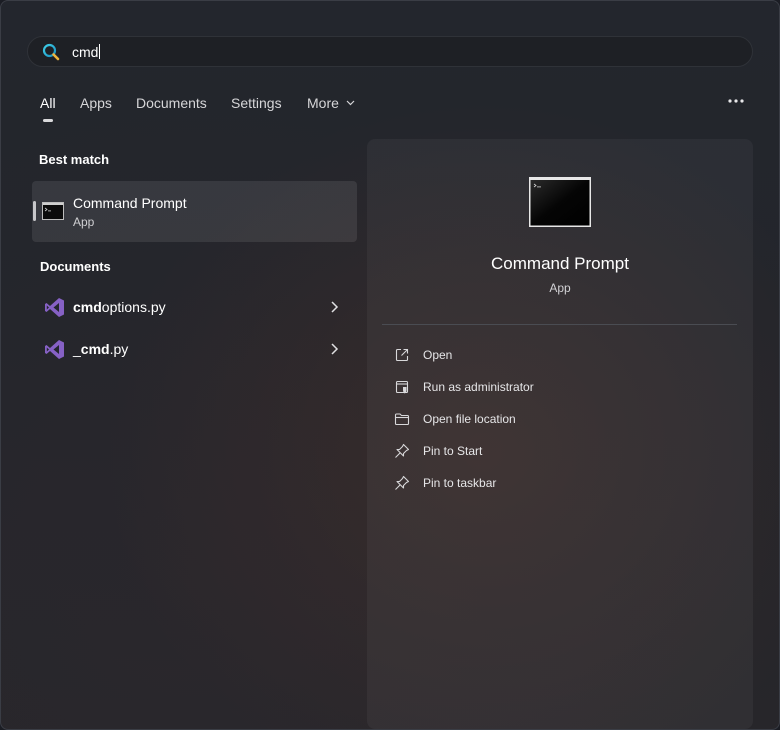  Describe the element at coordinates (96, 103) in the screenshot. I see `tab-apps: Apps` at that location.